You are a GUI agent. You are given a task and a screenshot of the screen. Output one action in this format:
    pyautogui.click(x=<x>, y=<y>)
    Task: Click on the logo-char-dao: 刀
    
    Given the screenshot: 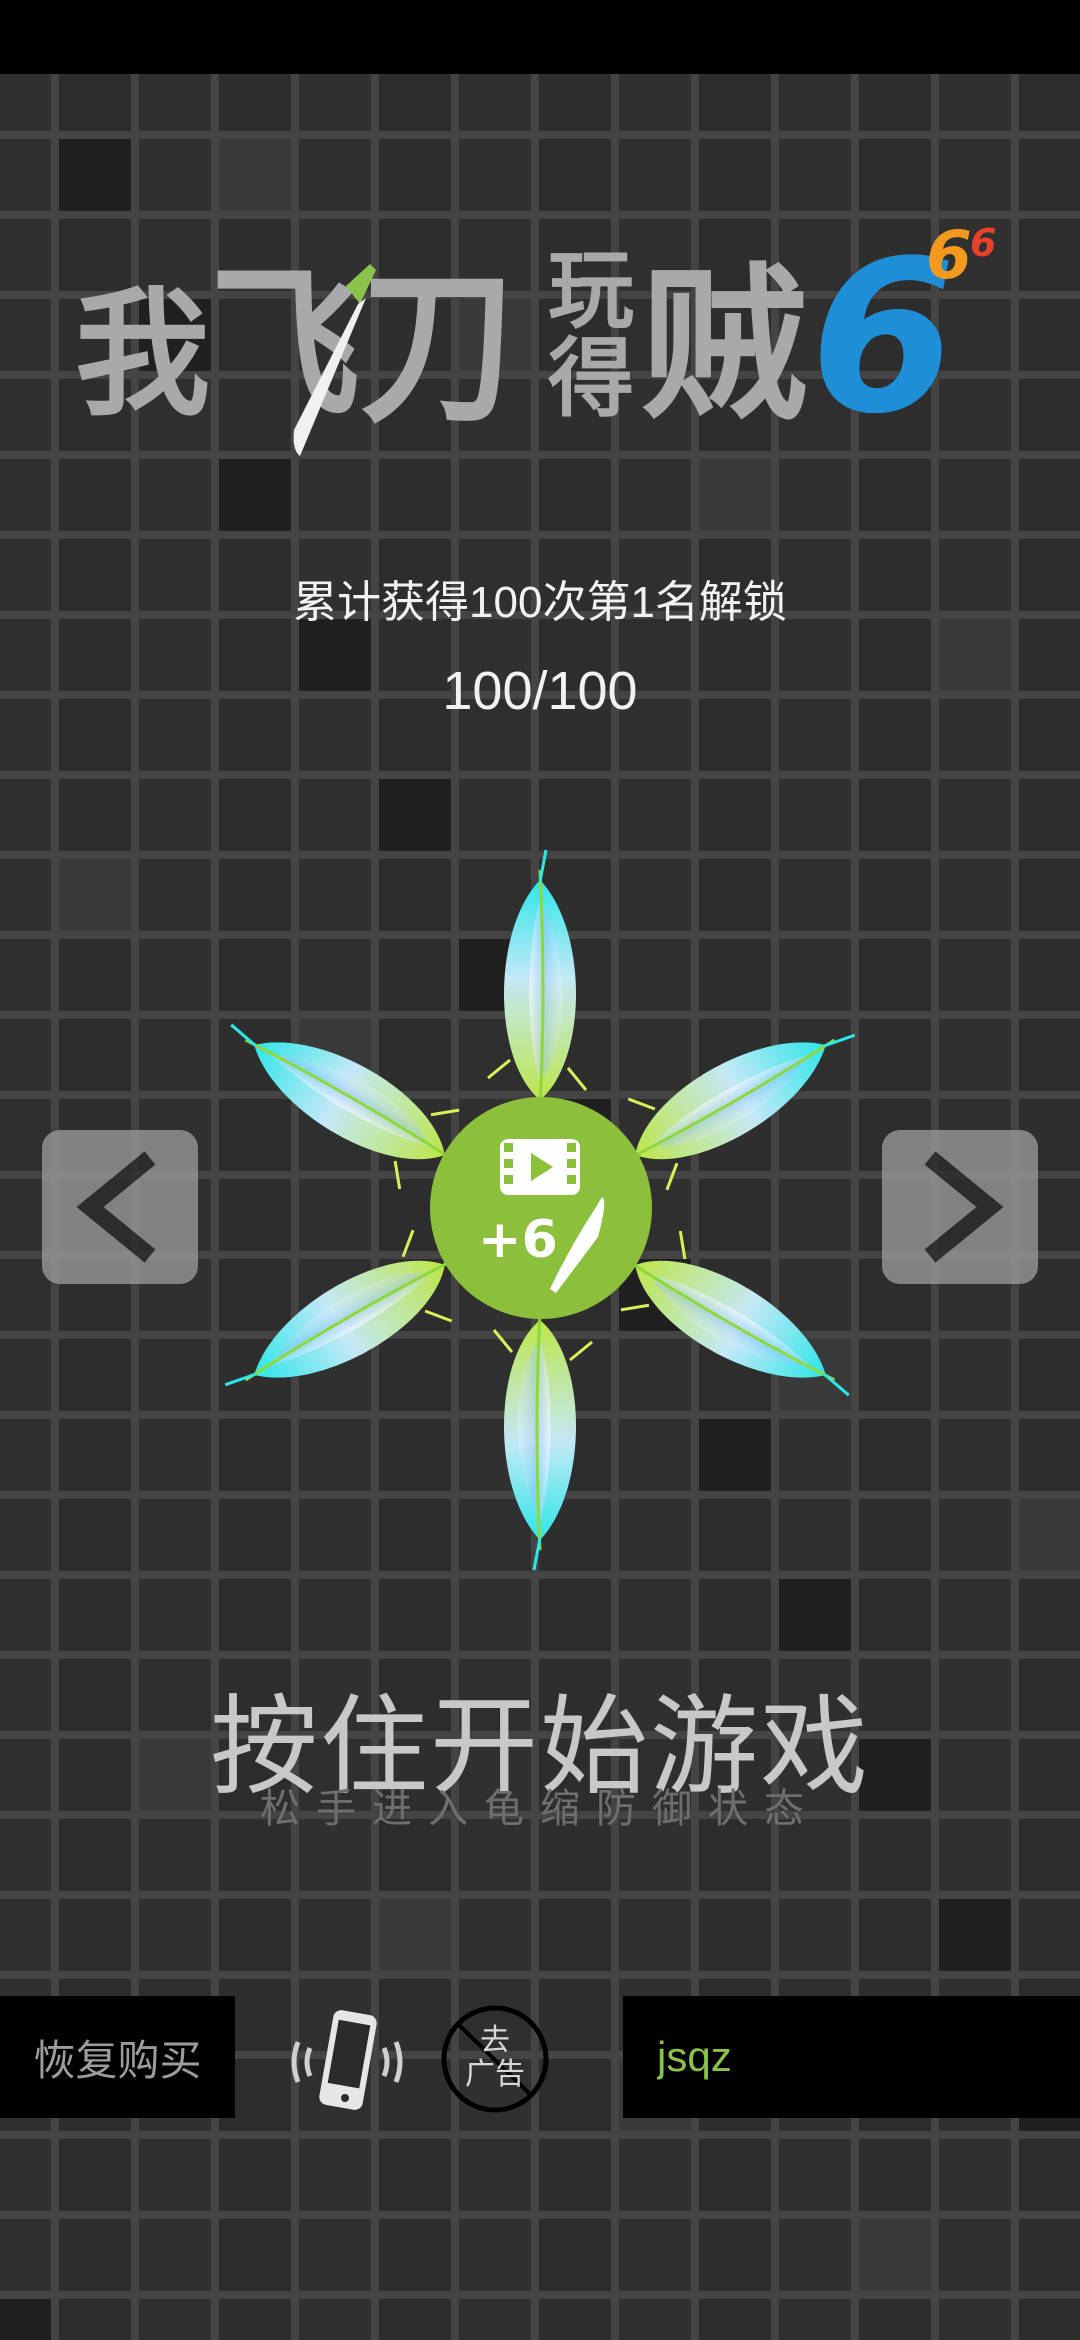 What is the action you would take?
    pyautogui.click(x=437, y=348)
    